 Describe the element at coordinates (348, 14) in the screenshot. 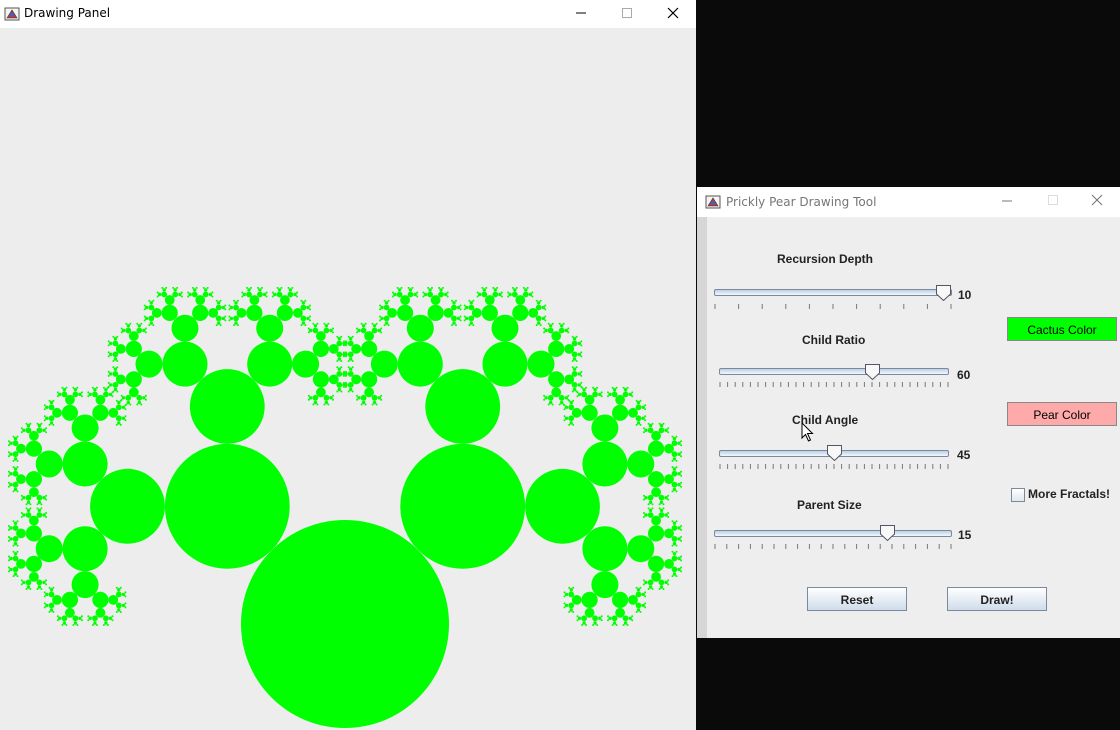

I see `drawing-panel-titlebar: Drawing Panel` at that location.